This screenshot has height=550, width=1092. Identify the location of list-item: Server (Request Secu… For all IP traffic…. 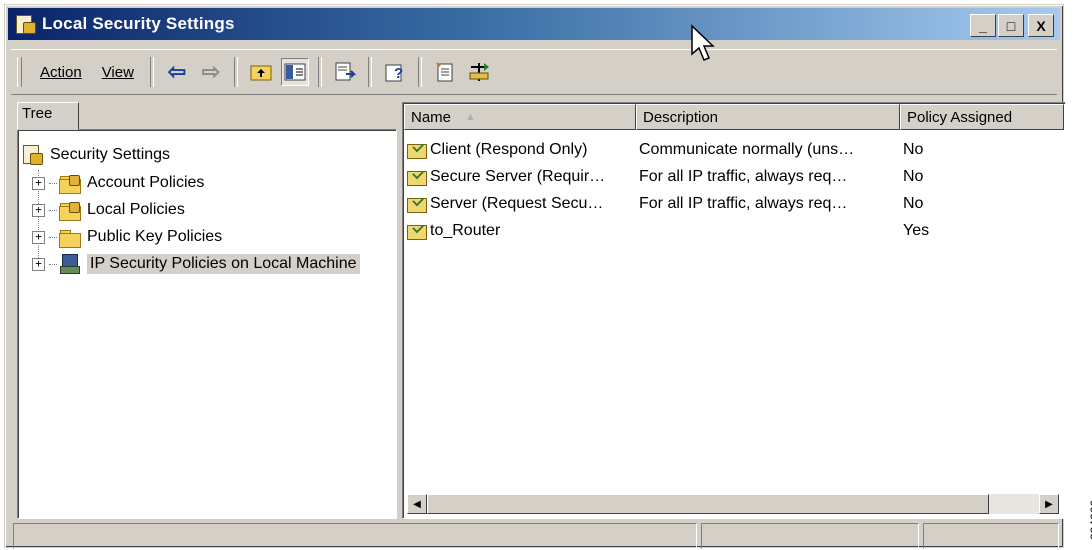
(730, 203).